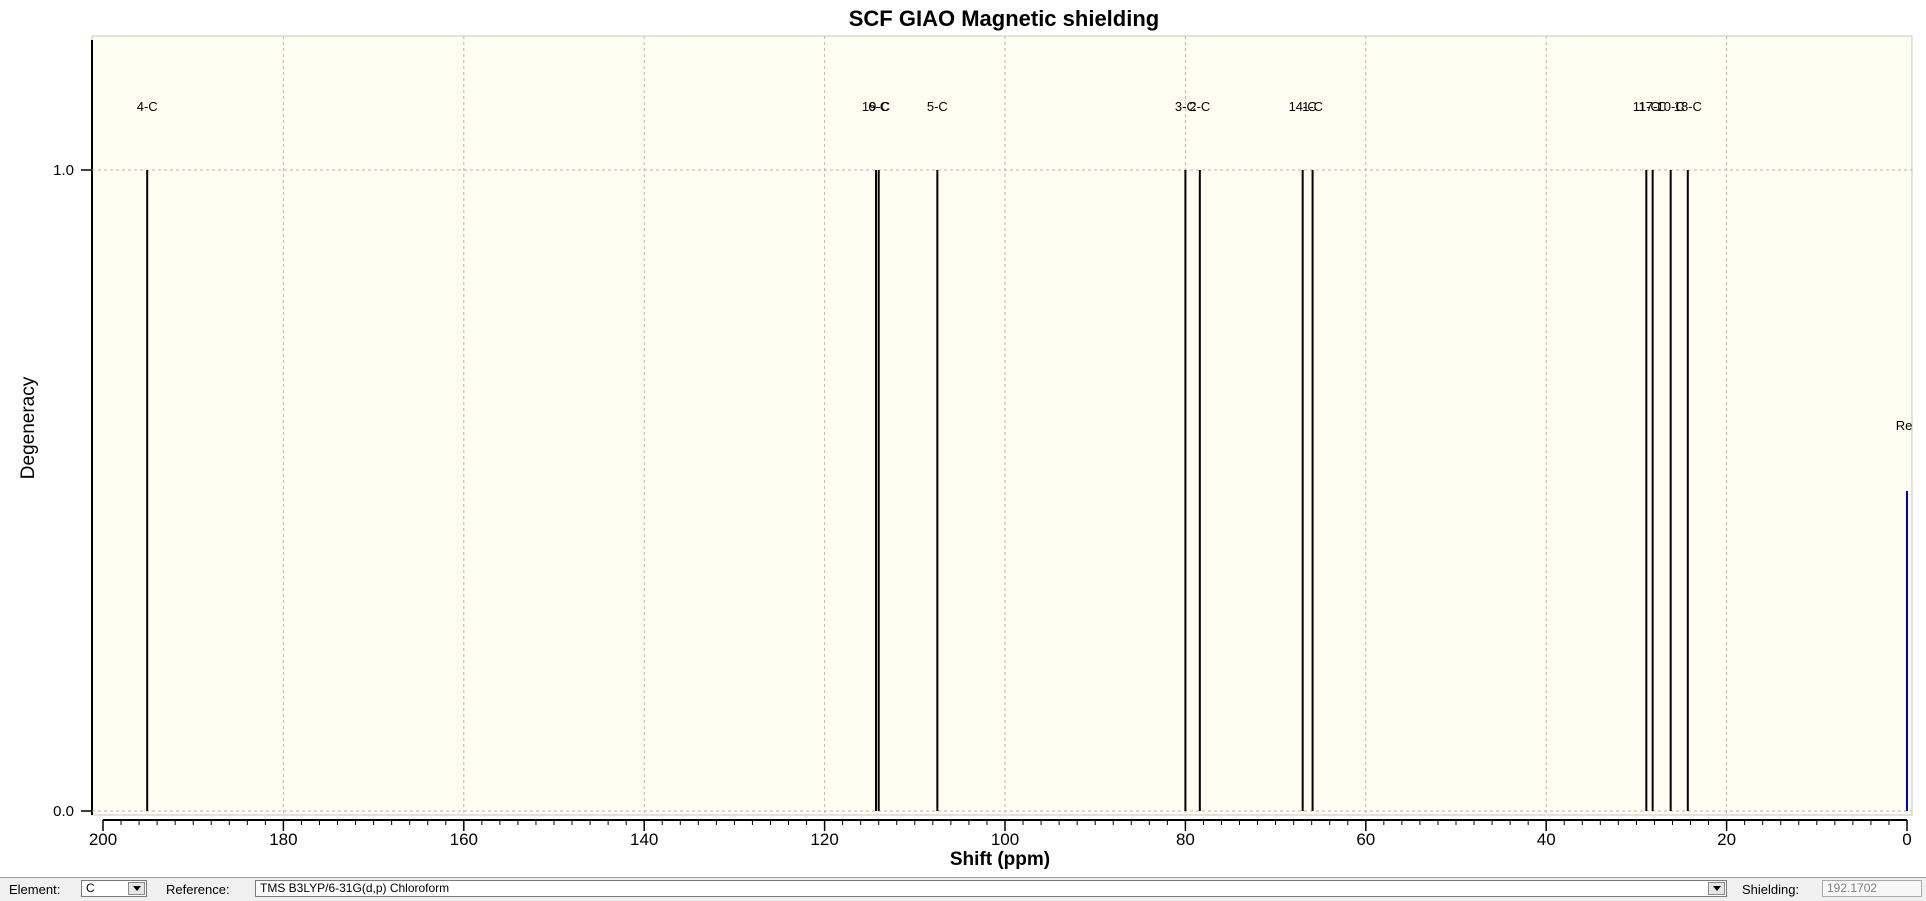  I want to click on x-tick-label: 180, so click(283, 839).